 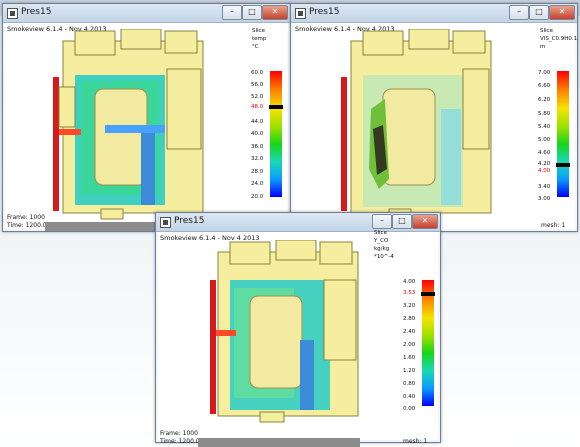 What do you see at coordinates (409, 332) in the screenshot?
I see `colorbar-label: 2.40` at bounding box center [409, 332].